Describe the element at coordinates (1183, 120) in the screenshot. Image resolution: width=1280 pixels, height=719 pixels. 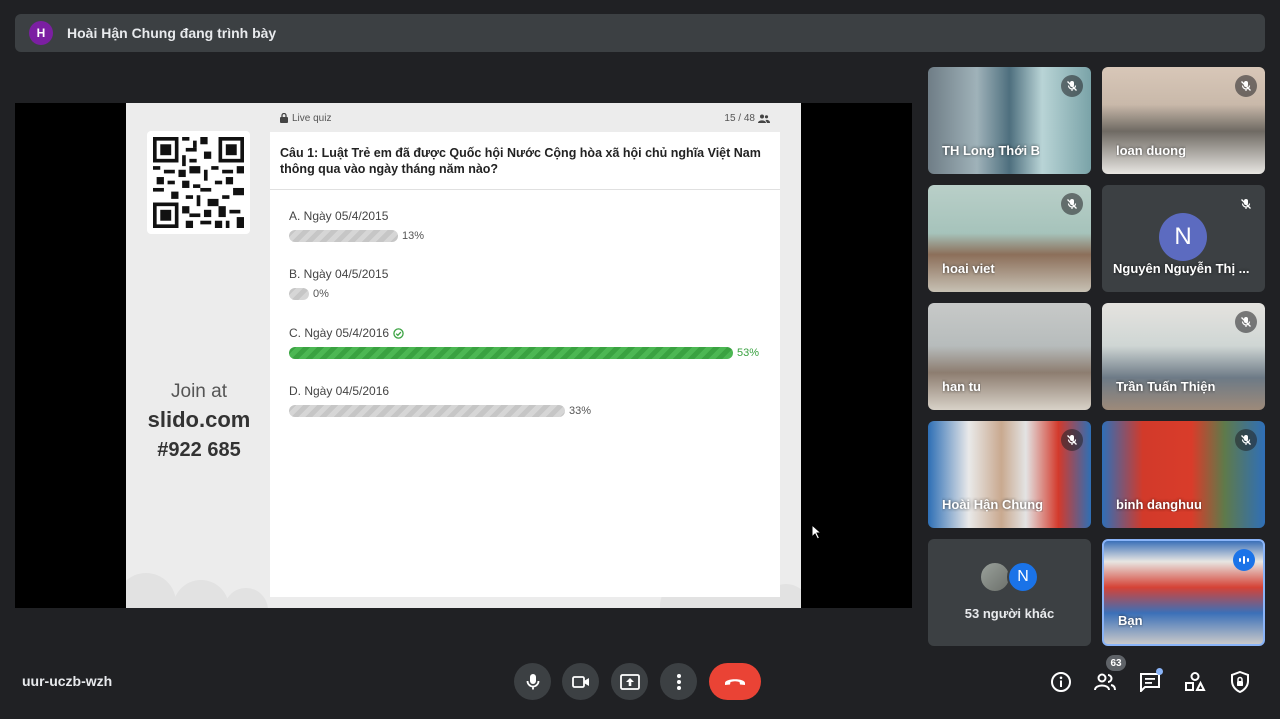
I see `participant-tile: loan duong` at that location.